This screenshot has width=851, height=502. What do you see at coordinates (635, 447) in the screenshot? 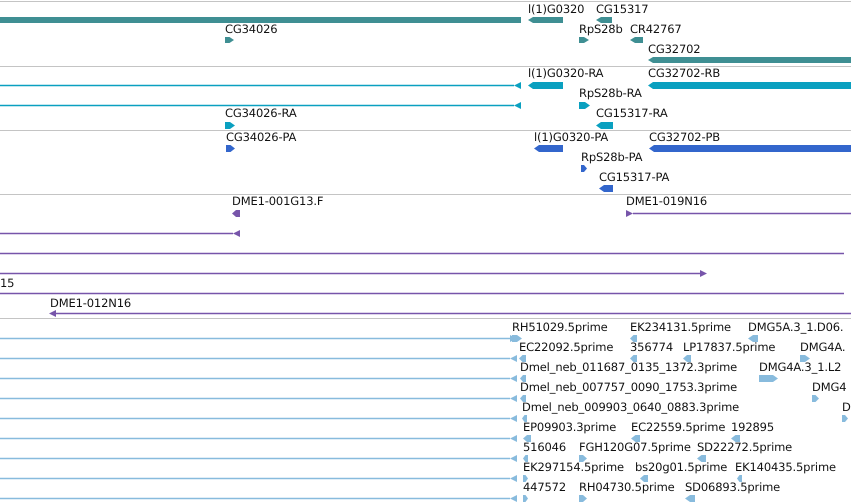
I see `feature-label: FGH120G07.5prime` at bounding box center [635, 447].